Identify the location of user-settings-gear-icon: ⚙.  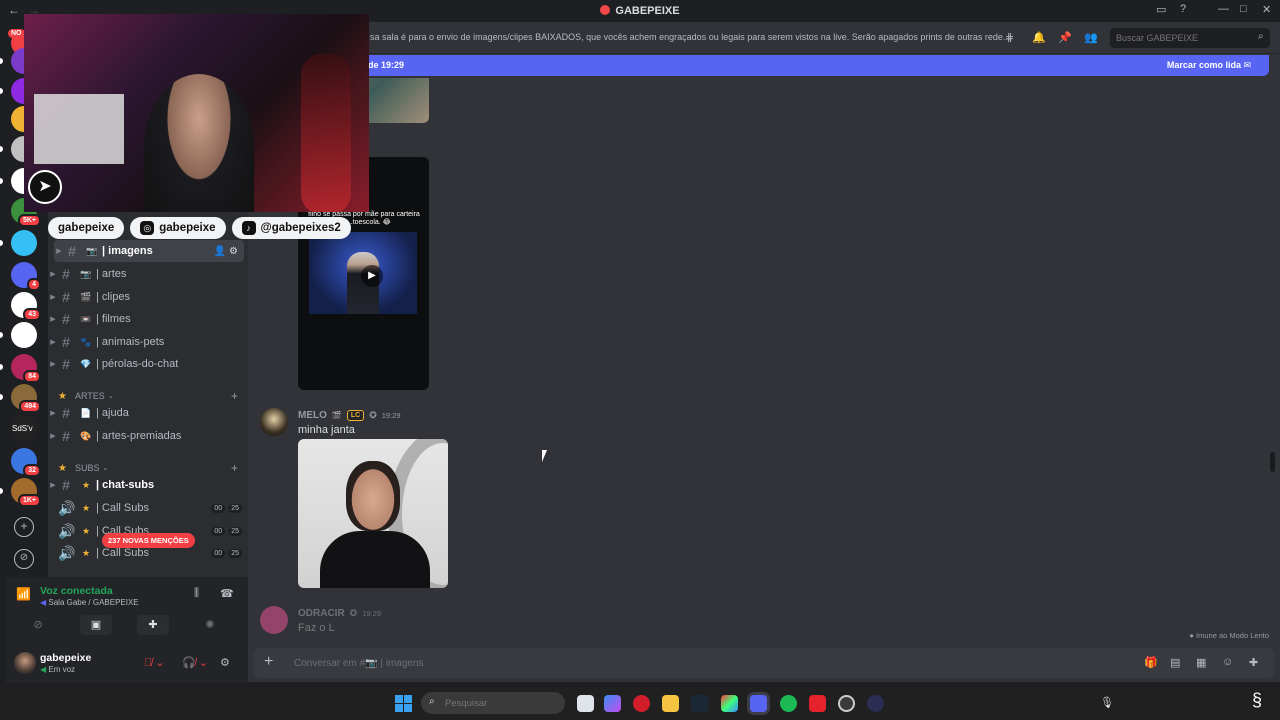
(225, 662).